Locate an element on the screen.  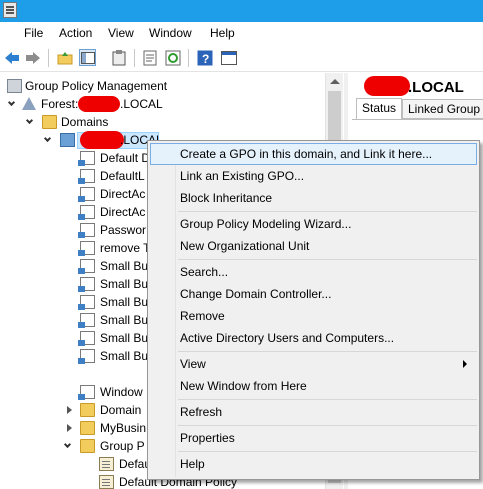
scroll-up-arrow-icon is located at coordinates (335, 81).